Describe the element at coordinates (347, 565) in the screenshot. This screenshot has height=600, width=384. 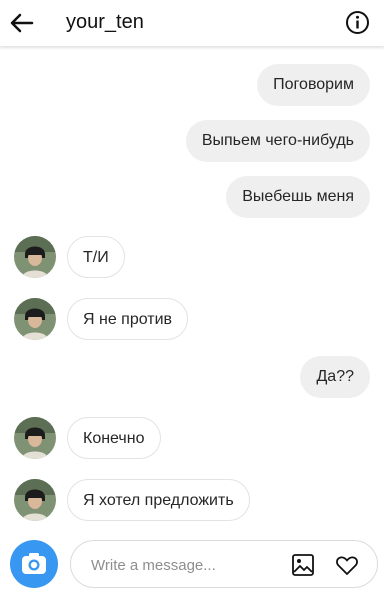
I see `heart-icon` at that location.